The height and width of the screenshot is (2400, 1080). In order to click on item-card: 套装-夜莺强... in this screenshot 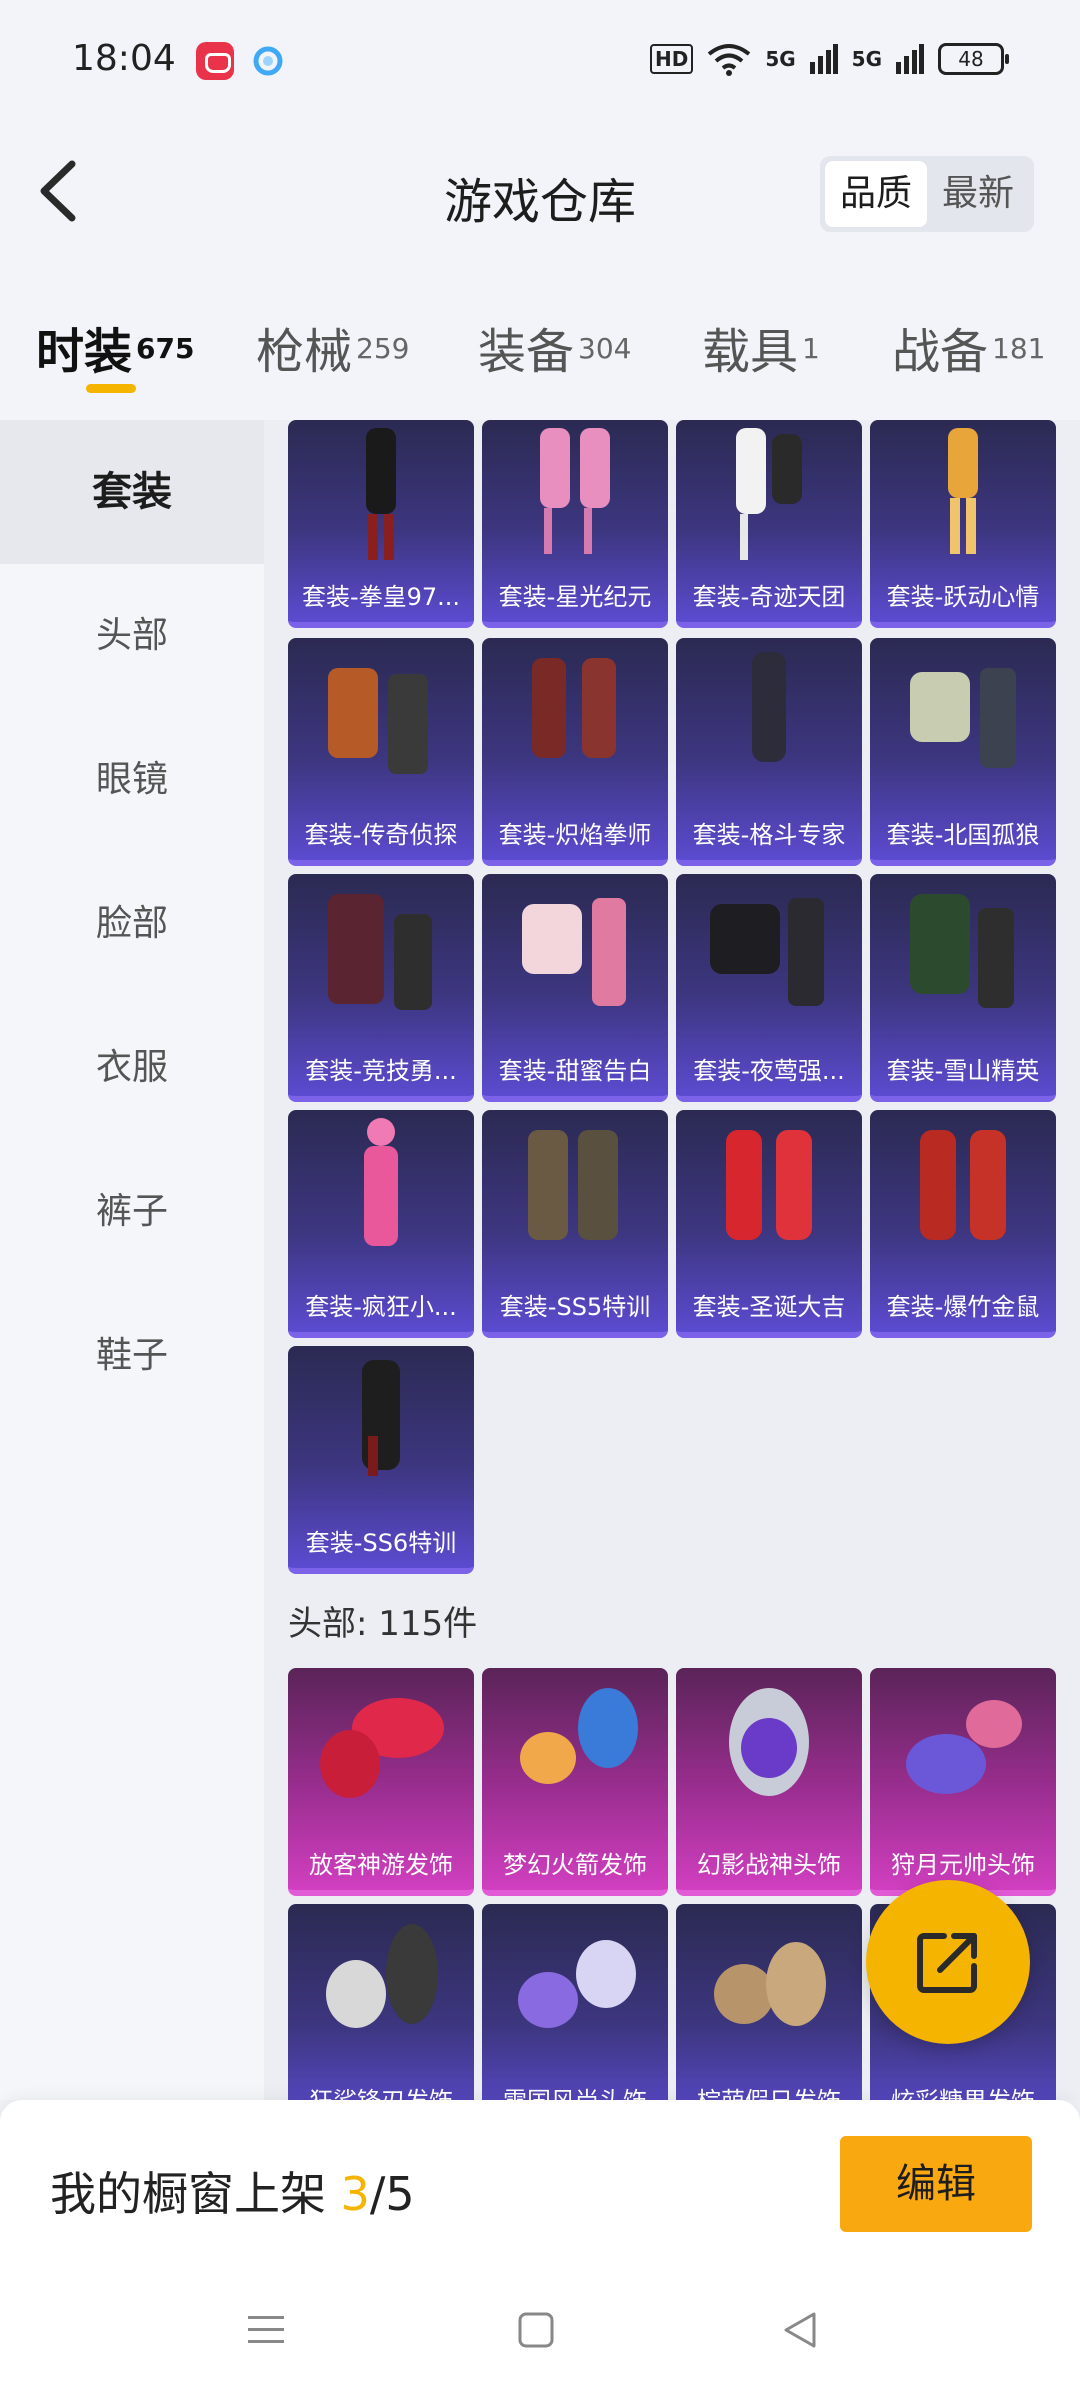, I will do `click(769, 988)`.